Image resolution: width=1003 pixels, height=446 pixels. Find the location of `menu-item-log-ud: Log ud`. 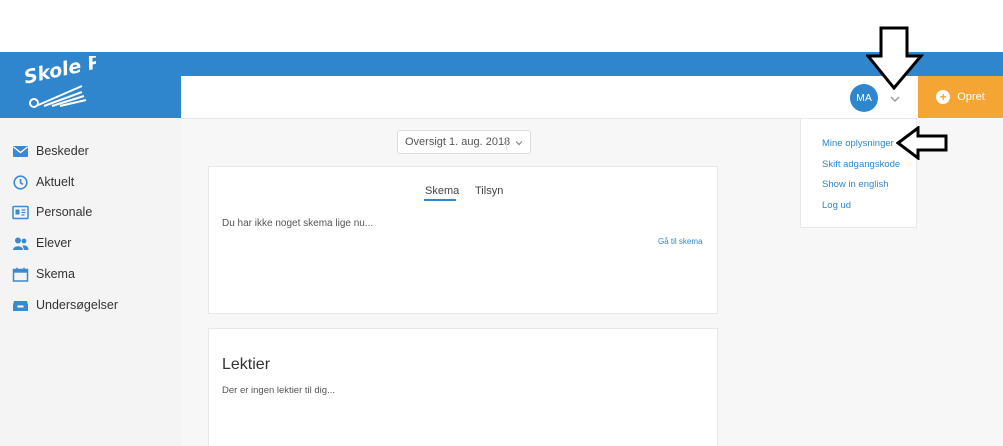

menu-item-log-ud: Log ud is located at coordinates (836, 205).